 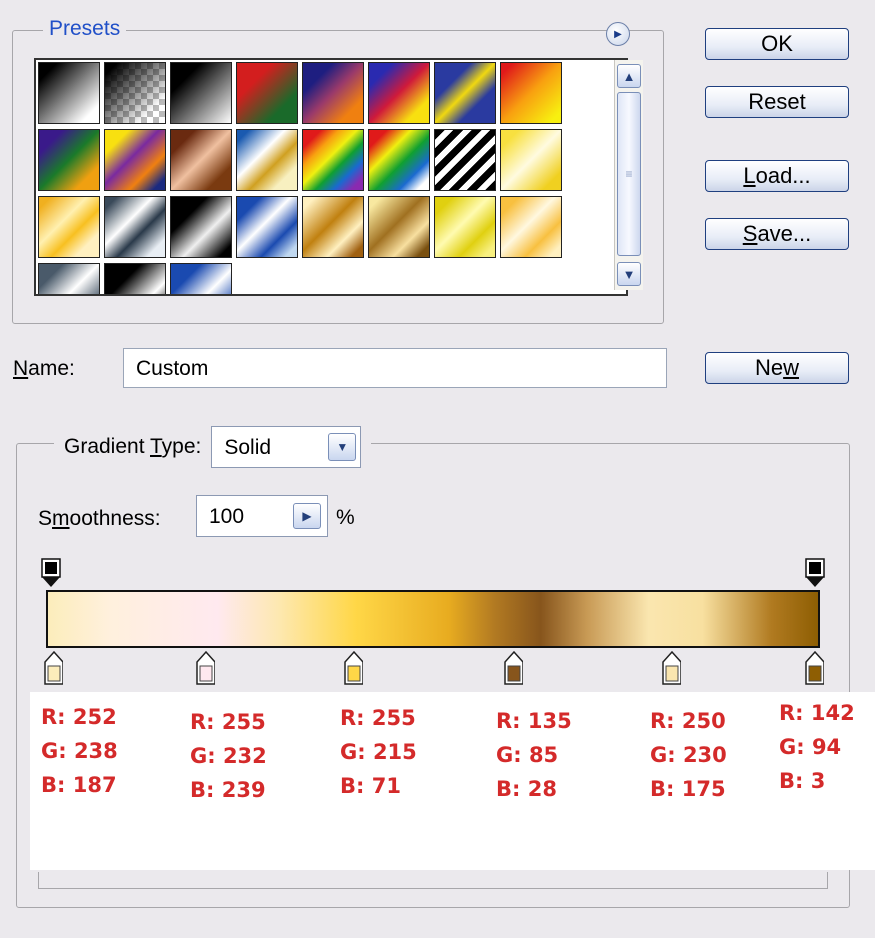 What do you see at coordinates (534, 755) in the screenshot?
I see `stop-4-rgb: R: 135 G: 85 B: 28` at bounding box center [534, 755].